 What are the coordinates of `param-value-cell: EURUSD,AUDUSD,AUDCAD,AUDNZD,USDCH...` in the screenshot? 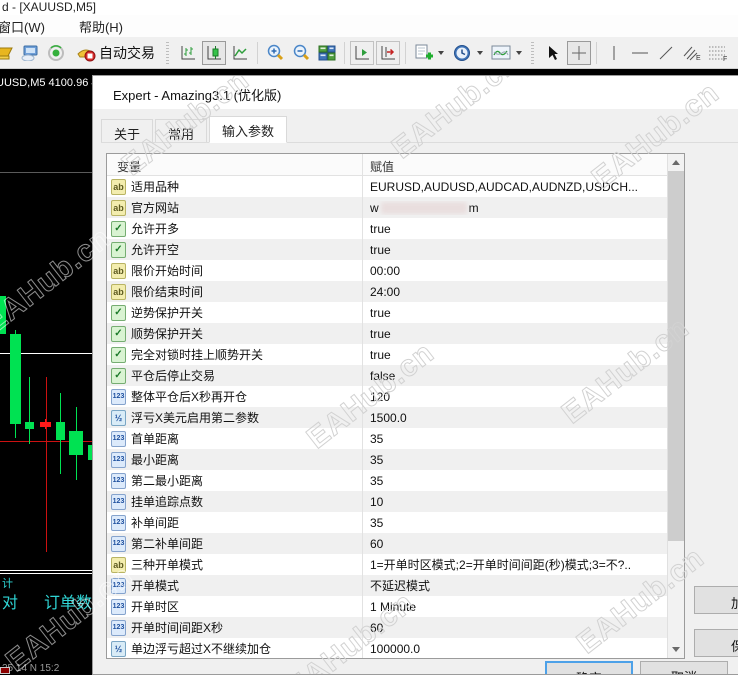 It's located at (500, 187).